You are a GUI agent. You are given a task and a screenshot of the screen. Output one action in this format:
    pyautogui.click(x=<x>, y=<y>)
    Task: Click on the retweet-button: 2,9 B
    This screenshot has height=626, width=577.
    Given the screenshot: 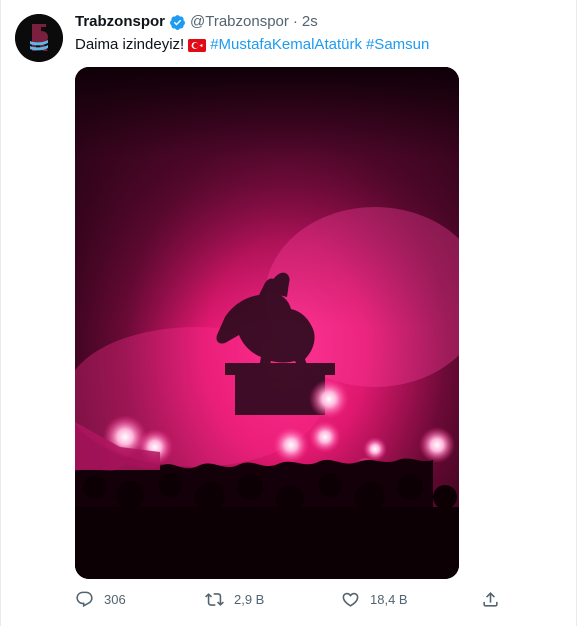 What is the action you would take?
    pyautogui.click(x=234, y=599)
    